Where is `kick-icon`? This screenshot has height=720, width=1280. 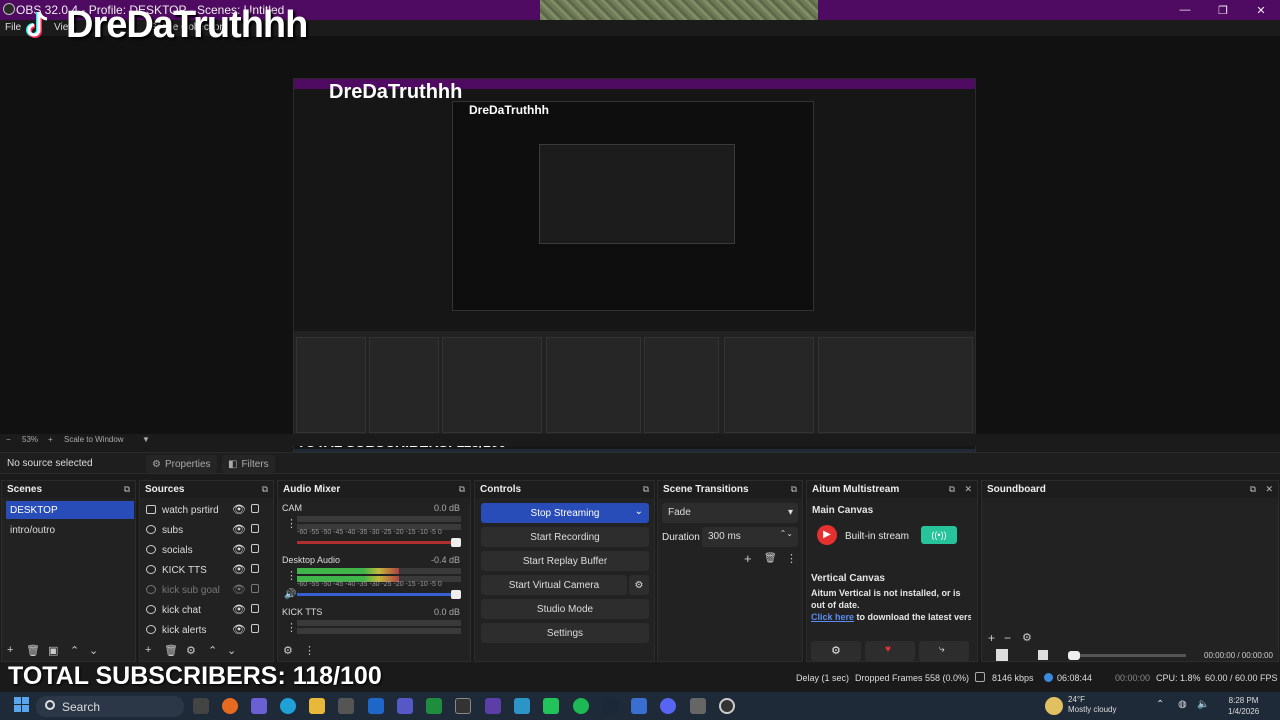
kick-icon is located at coordinates (551, 706).